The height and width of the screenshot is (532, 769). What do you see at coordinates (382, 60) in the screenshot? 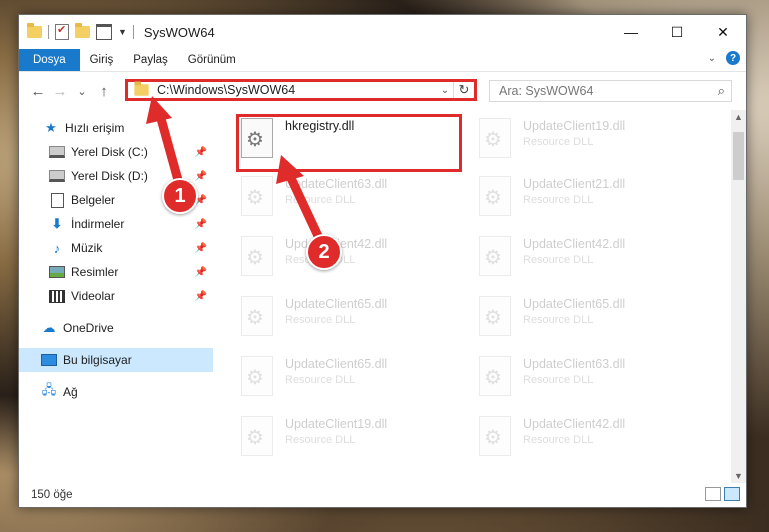
I see `ribbon-tabs: Dosya Giriş Paylaş Görünüm ⌄ ?` at bounding box center [382, 60].